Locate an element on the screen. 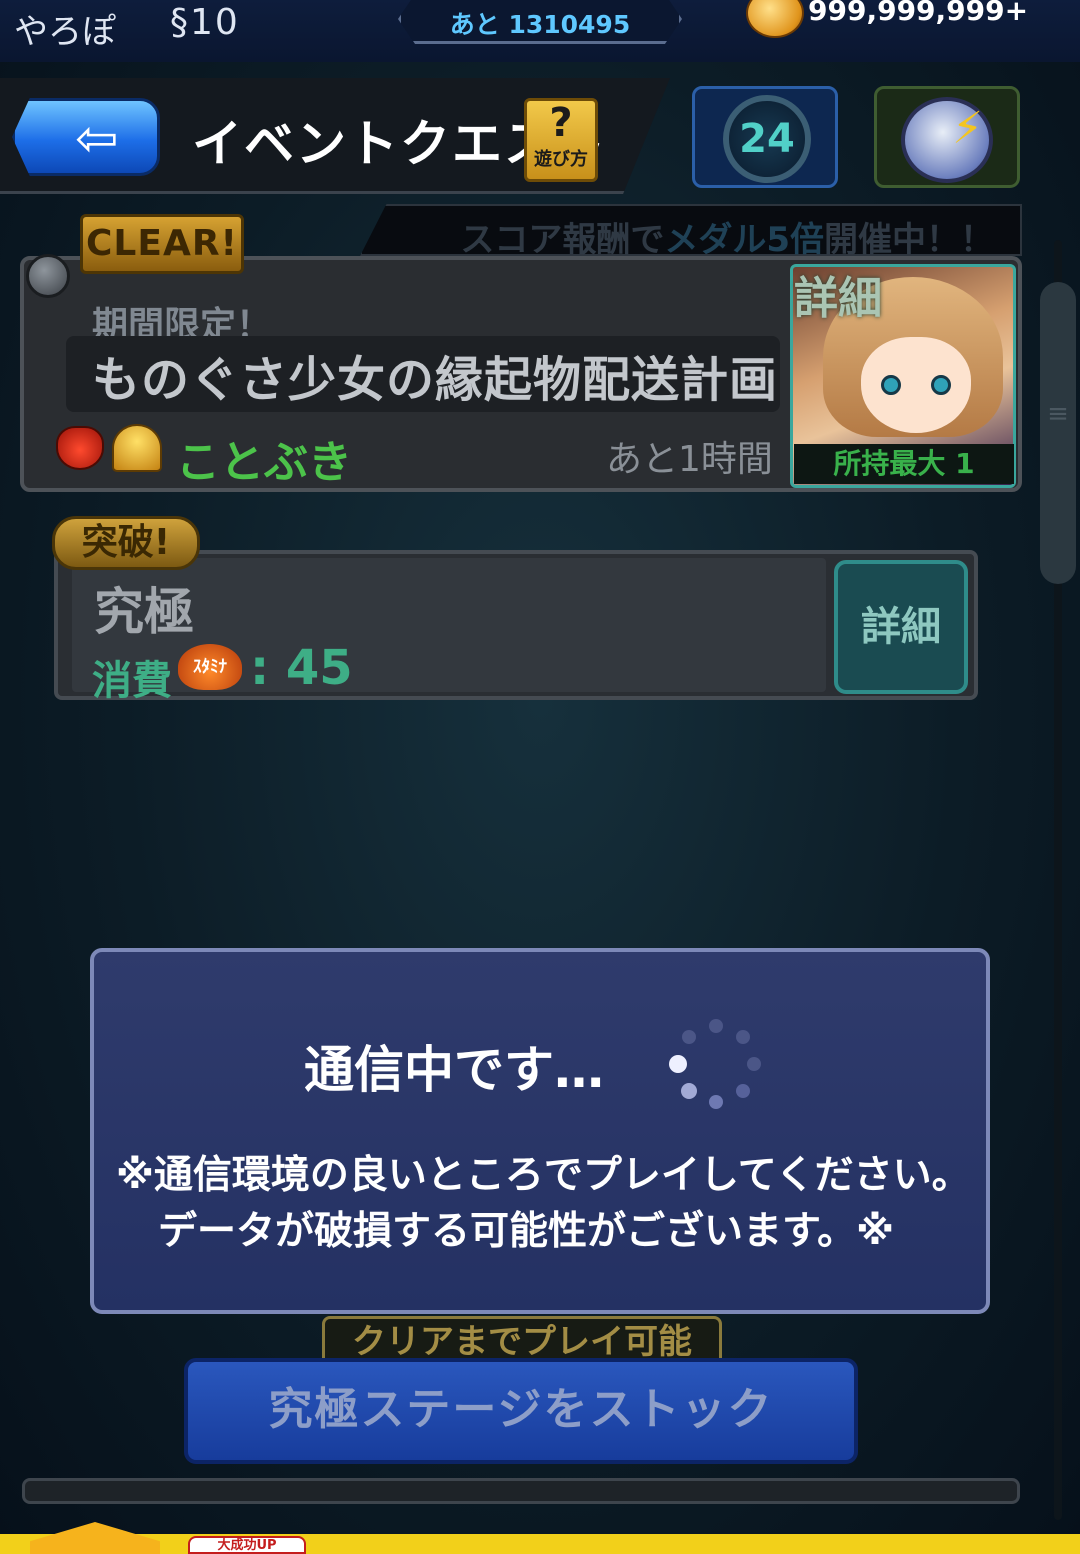  footer-badge: 大成功UP is located at coordinates (247, 1545).